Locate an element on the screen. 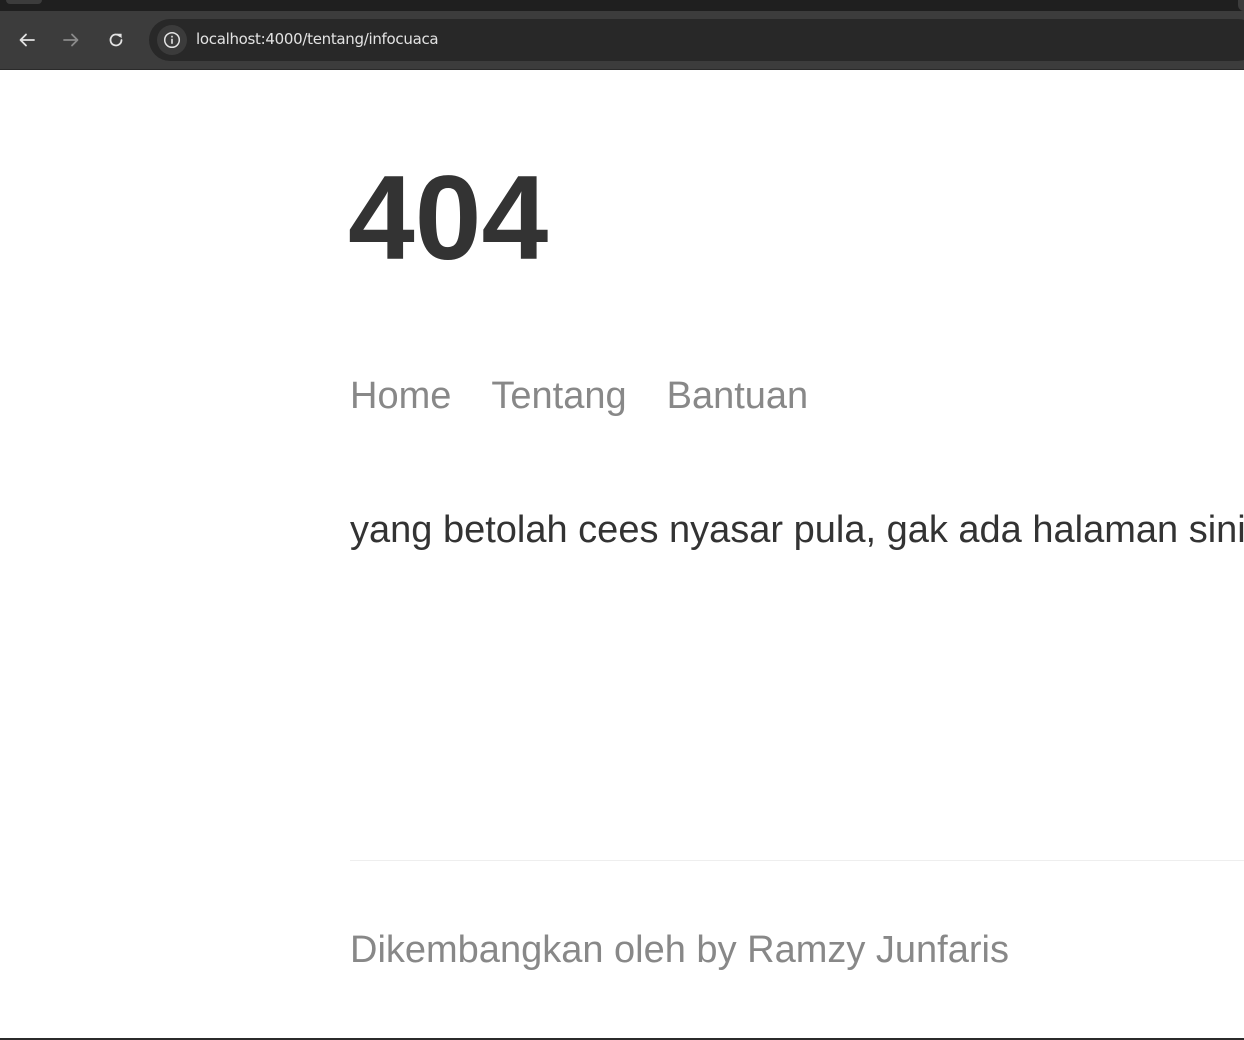 The width and height of the screenshot is (1244, 1040). browser-toolbar: localhost:4000/tentang/infocuaca is located at coordinates (622, 40).